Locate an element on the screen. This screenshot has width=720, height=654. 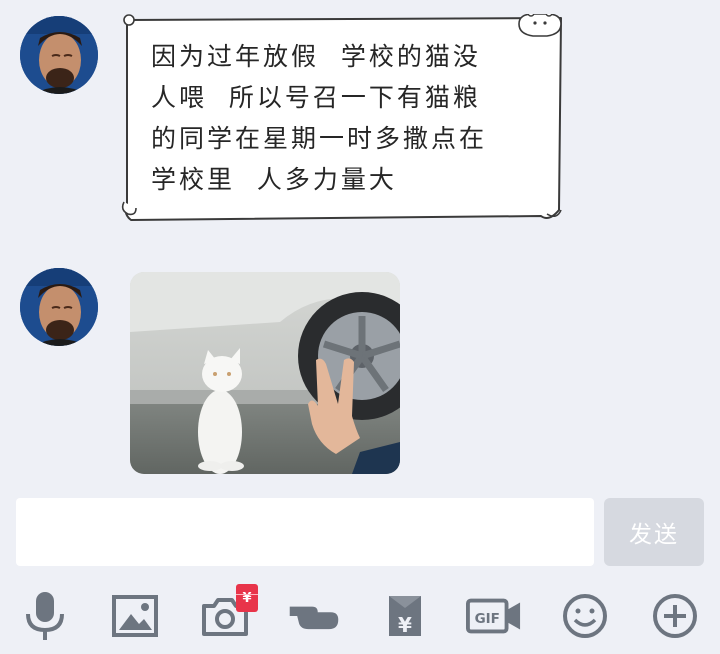
composer: 发送 is located at coordinates (360, 533).